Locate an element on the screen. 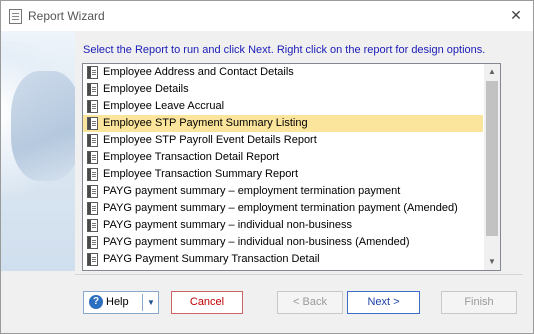  scroll-down-icon: ▼ is located at coordinates (492, 262).